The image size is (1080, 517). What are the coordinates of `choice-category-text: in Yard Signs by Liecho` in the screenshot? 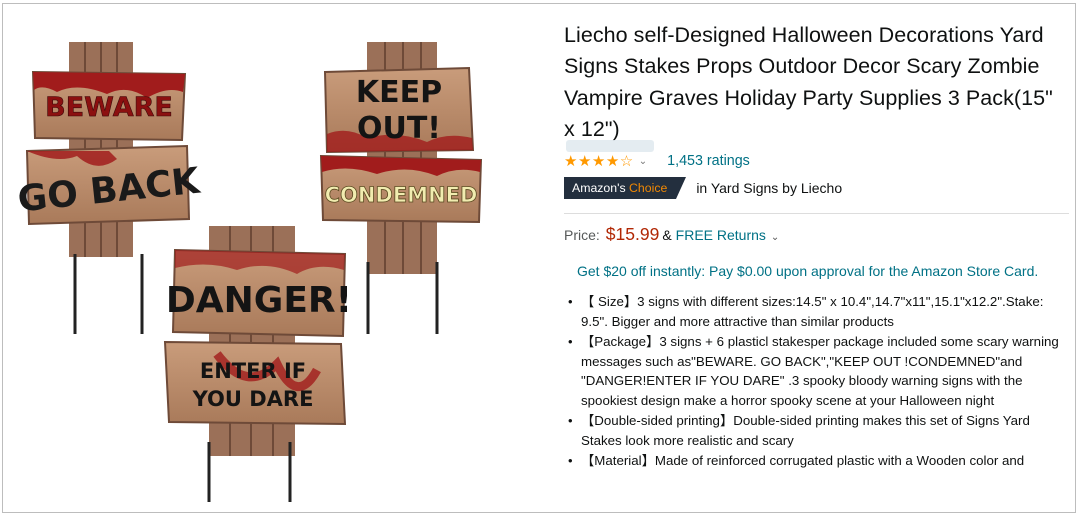 It's located at (769, 188).